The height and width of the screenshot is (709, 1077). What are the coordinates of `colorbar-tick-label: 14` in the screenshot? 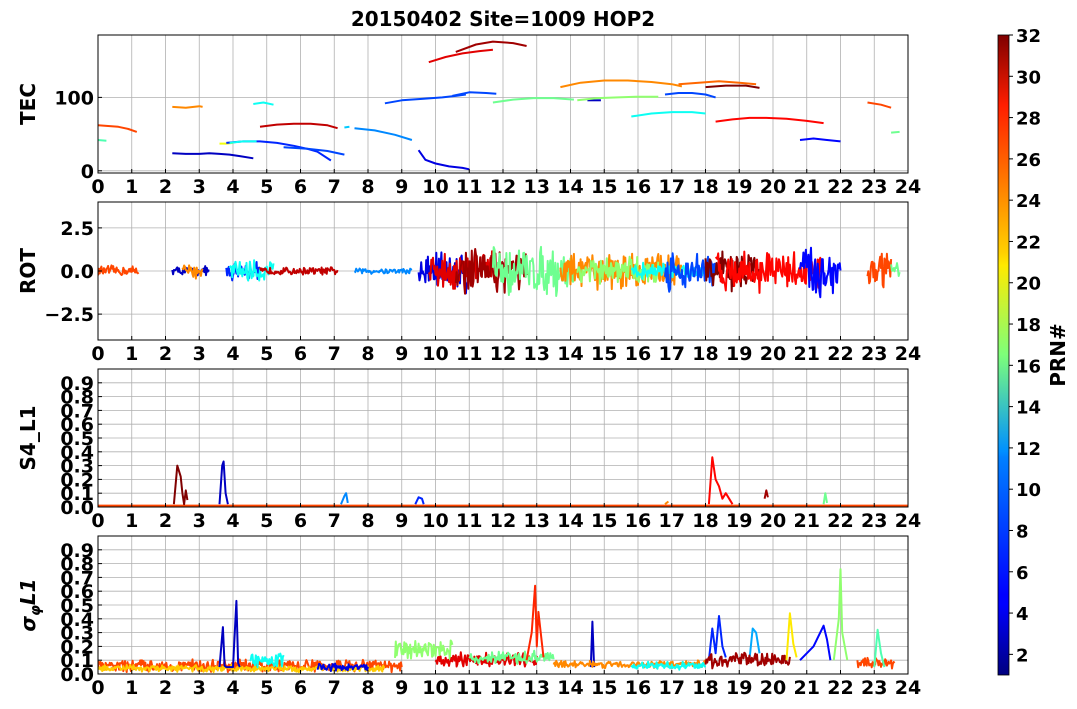 It's located at (1028, 408).